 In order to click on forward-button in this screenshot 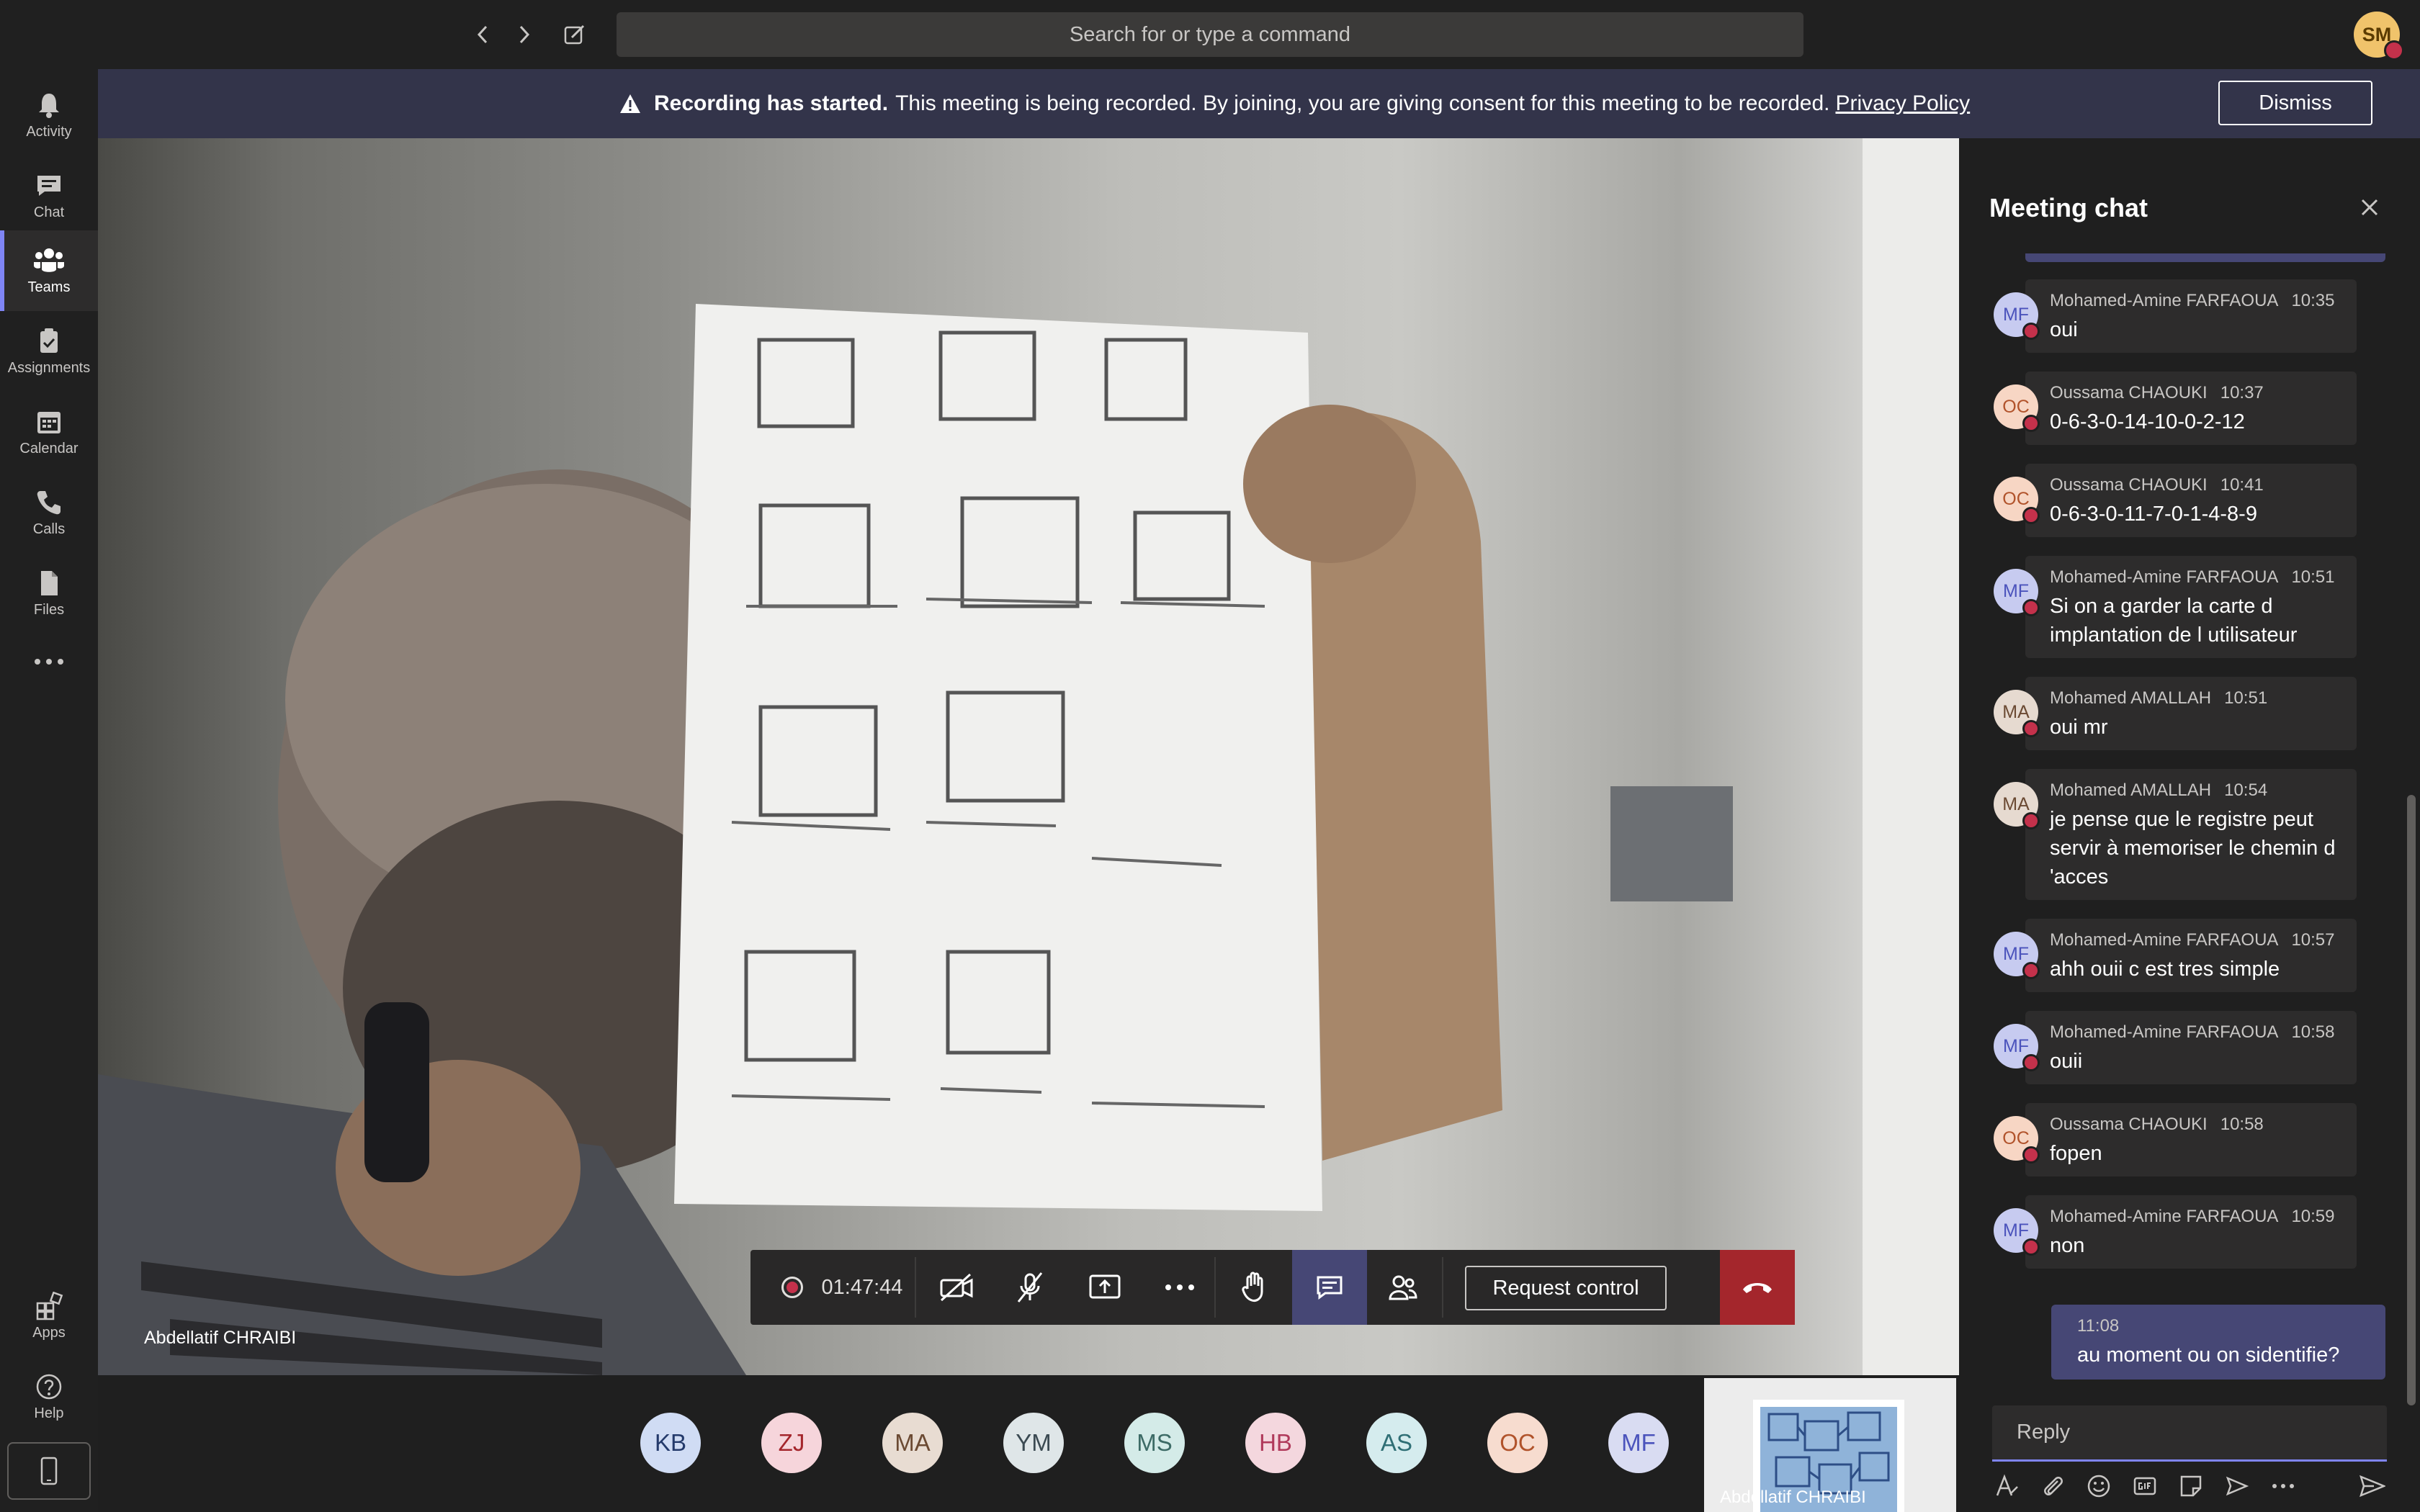, I will do `click(524, 34)`.